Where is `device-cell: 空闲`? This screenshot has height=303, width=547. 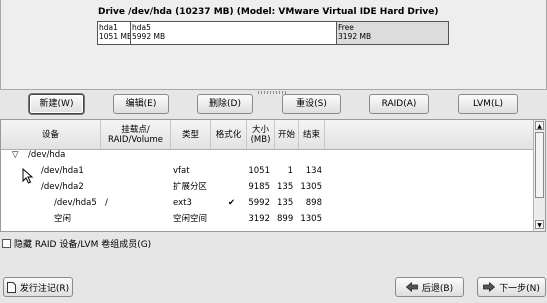 device-cell: 空闲 is located at coordinates (63, 219).